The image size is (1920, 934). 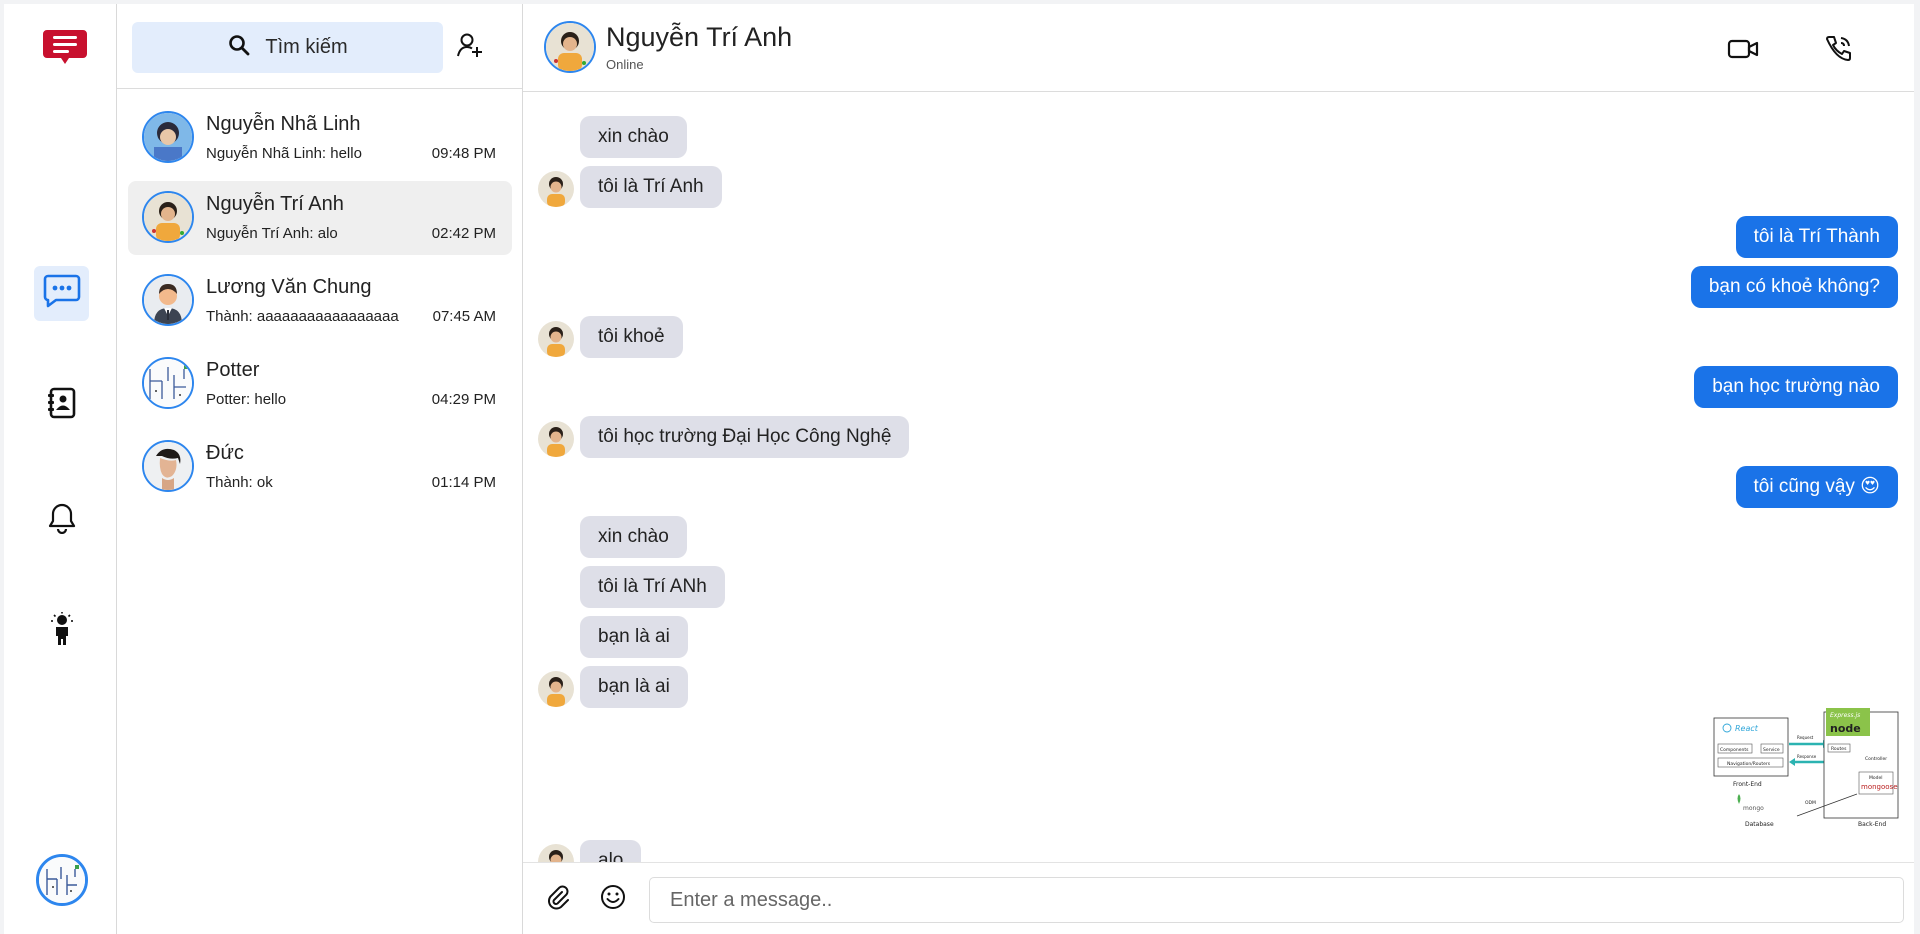 I want to click on chat-partner-avatar, so click(x=570, y=47).